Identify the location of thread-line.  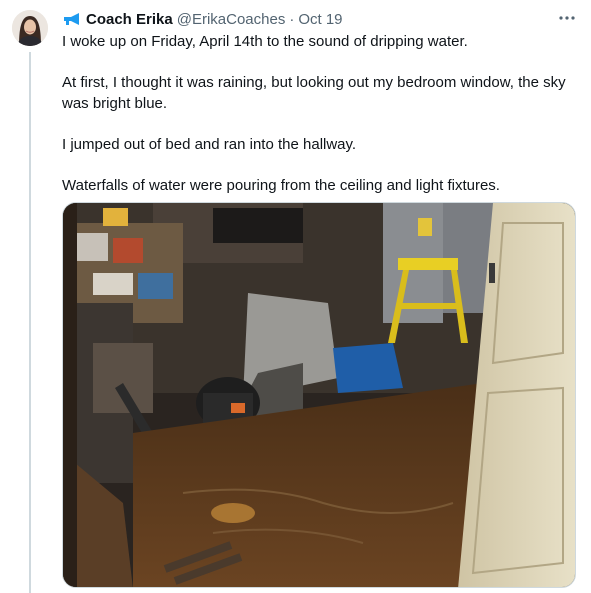
(30, 322).